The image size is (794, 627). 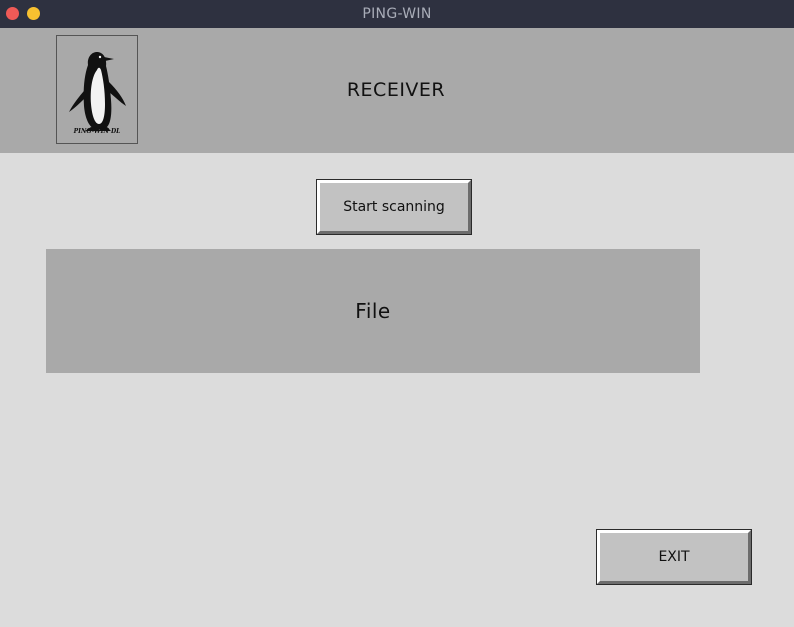 I want to click on penguin-logo: PING-WIN DL, so click(x=97, y=89).